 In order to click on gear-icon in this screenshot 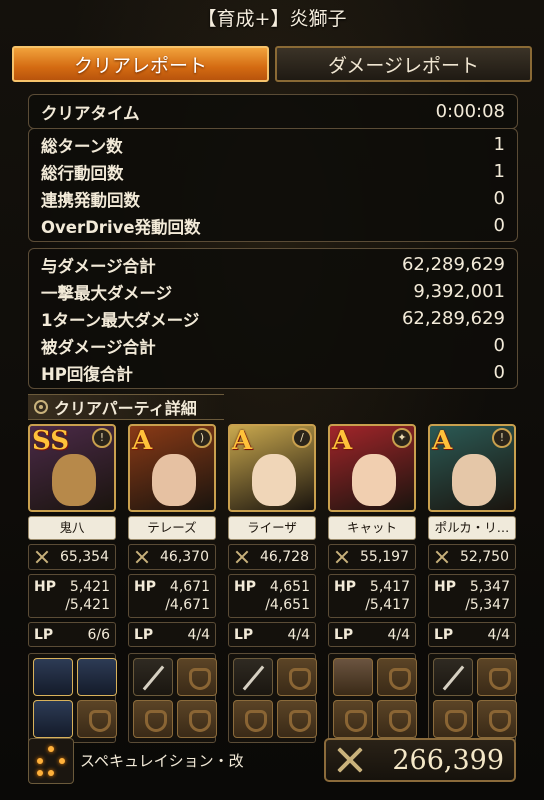, I will do `click(41, 407)`.